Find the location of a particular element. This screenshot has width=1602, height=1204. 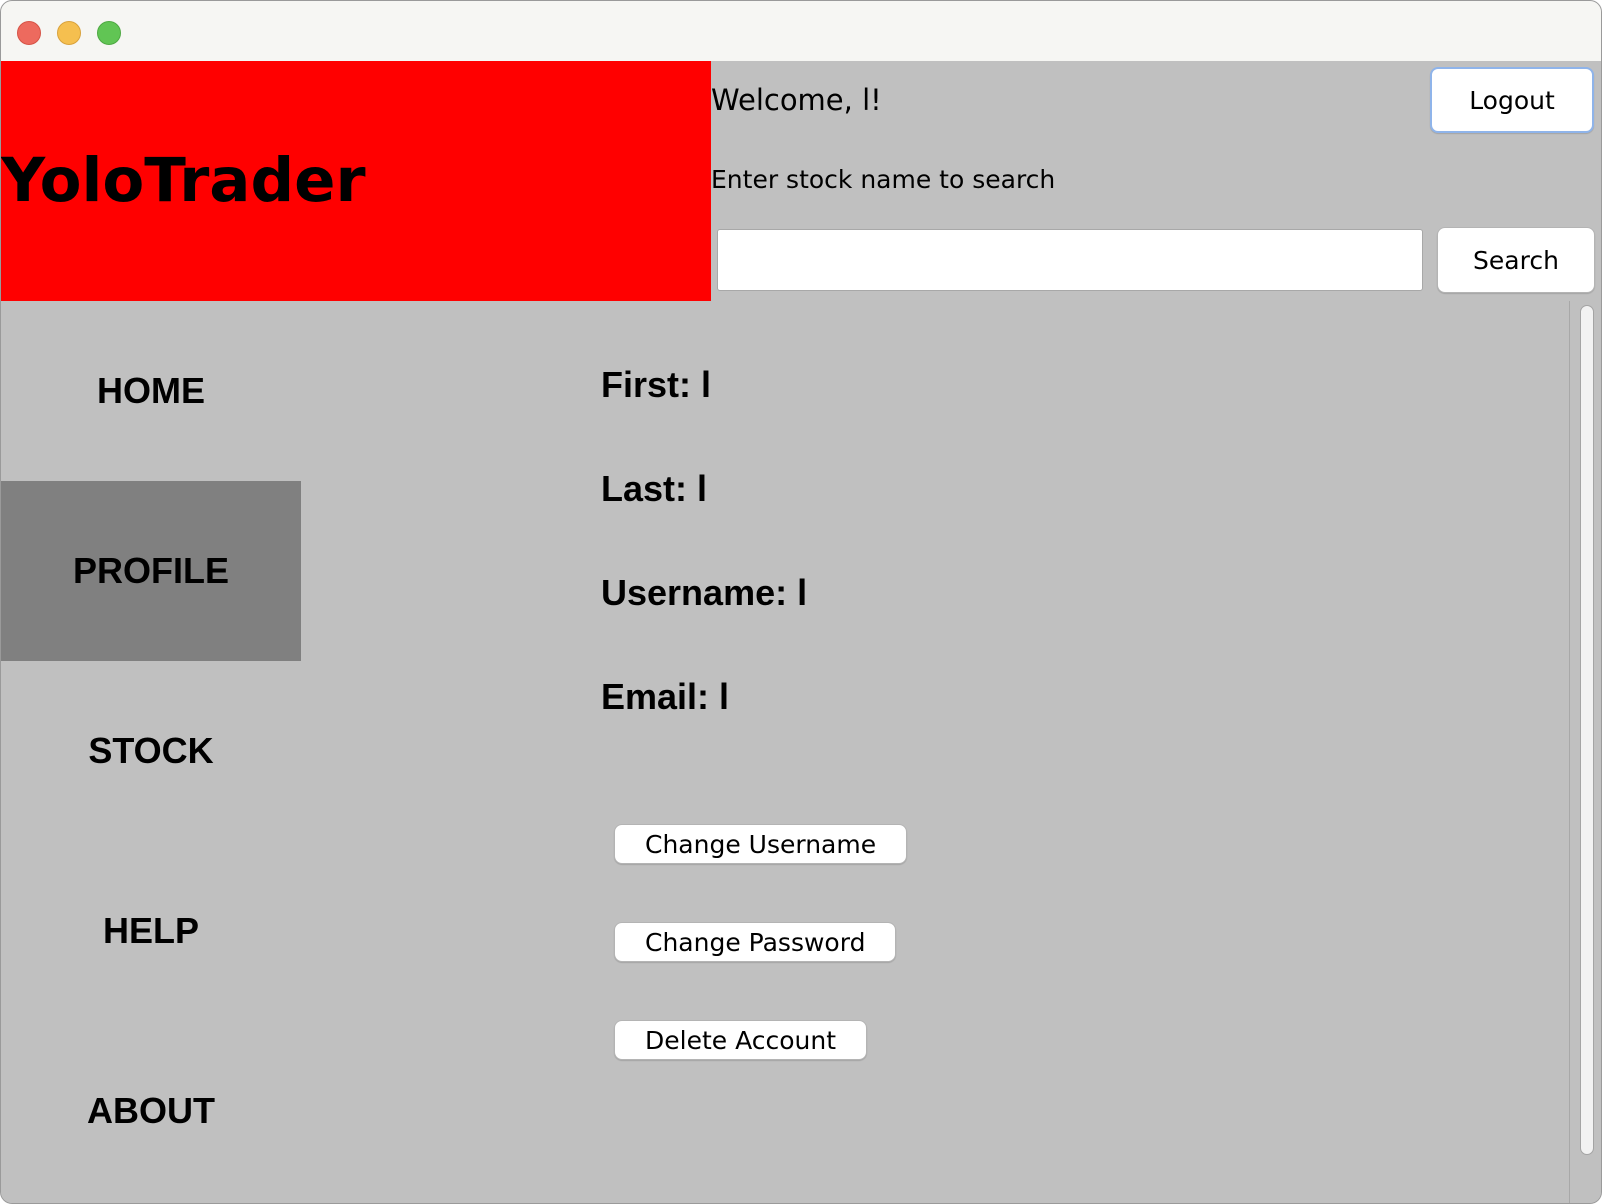

sidebar-item-stock: STOCK is located at coordinates (151, 751).